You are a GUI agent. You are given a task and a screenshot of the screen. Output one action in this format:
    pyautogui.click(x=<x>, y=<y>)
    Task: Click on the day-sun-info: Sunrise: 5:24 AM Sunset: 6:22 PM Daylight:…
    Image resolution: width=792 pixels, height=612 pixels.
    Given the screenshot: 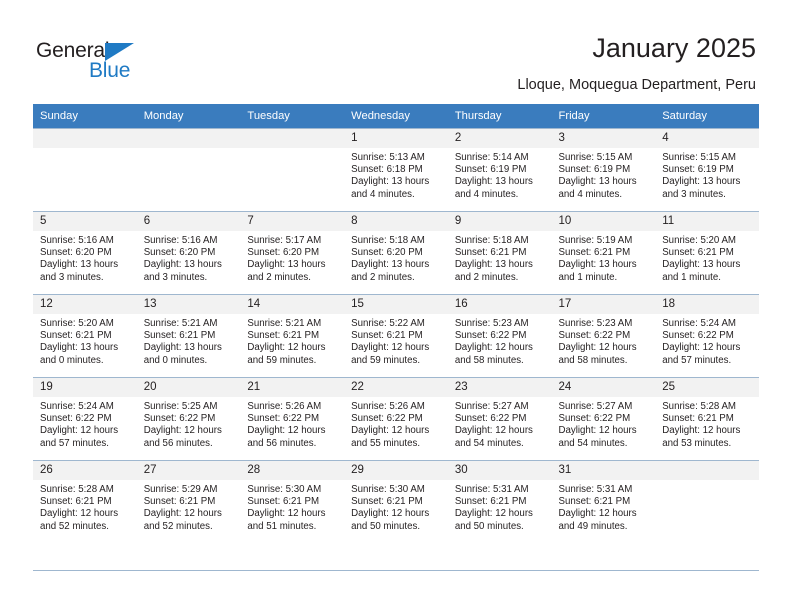 What is the action you would take?
    pyautogui.click(x=85, y=423)
    